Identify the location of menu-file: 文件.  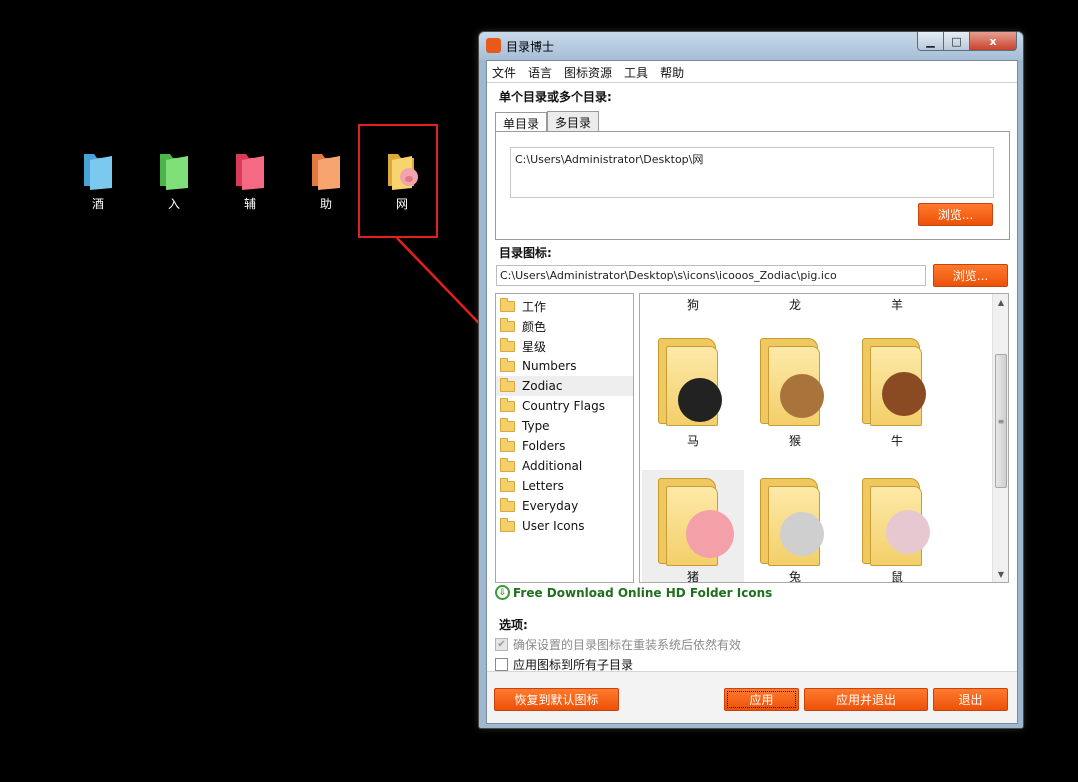
(504, 71).